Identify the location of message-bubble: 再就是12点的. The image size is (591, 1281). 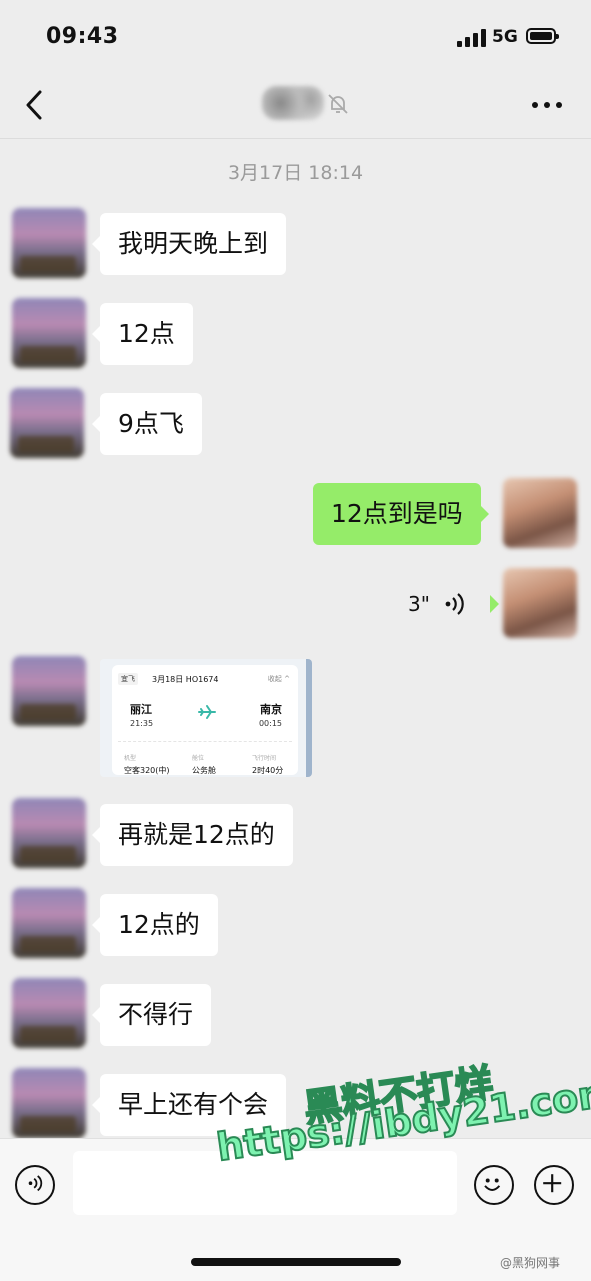
(192, 835).